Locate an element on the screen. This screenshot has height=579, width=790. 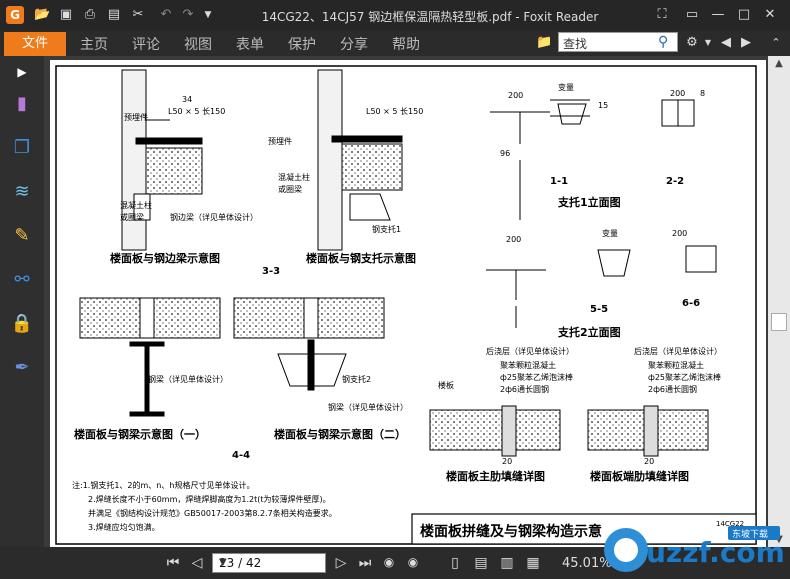
minimize-button: — is located at coordinates (718, 15).